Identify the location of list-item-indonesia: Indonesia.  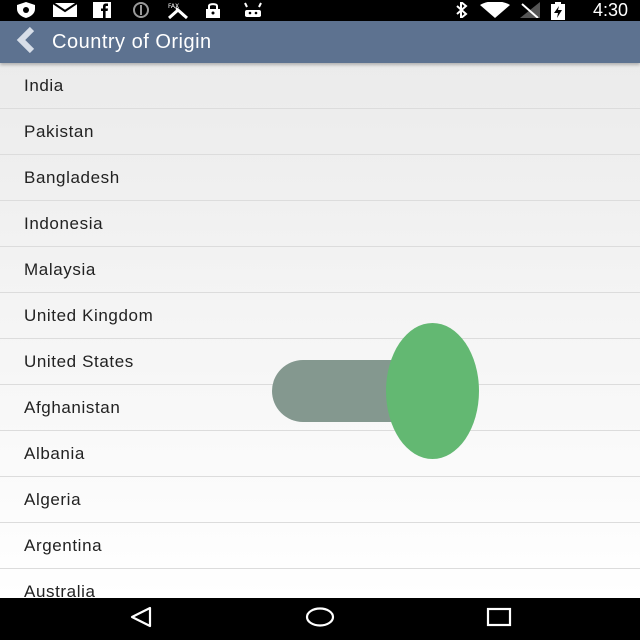
(320, 224).